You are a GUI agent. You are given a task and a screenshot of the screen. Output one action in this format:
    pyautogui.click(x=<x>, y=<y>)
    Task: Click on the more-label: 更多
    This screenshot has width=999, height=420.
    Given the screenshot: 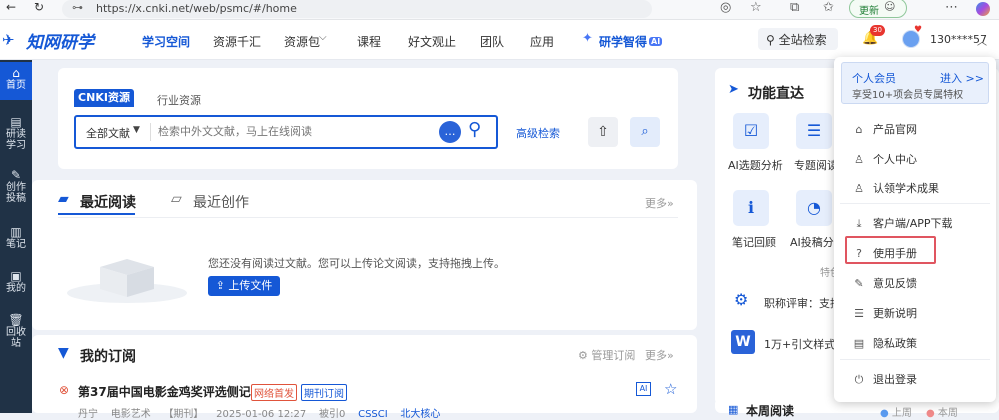 What is the action you would take?
    pyautogui.click(x=656, y=355)
    